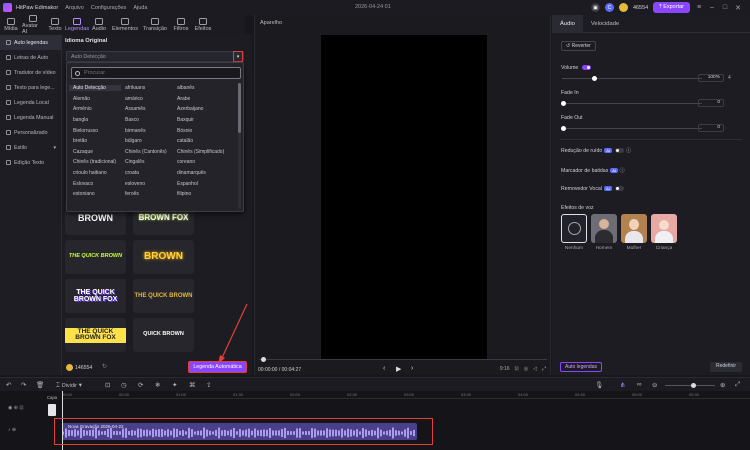 The height and width of the screenshot is (450, 750). I want to click on info-icon: ⓘ, so click(628, 151).